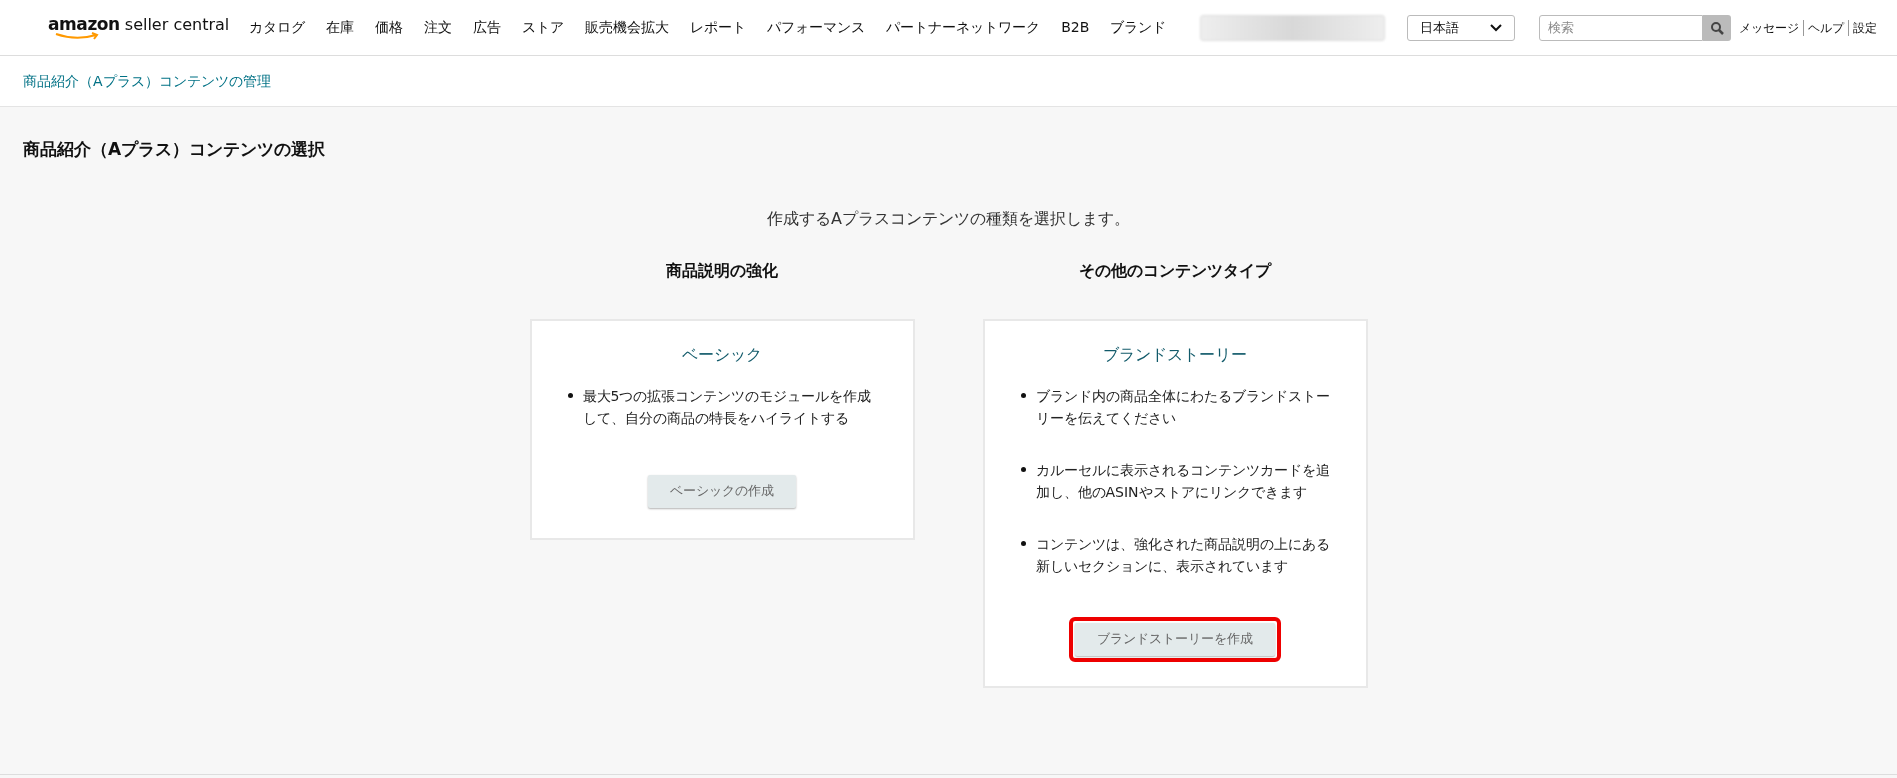 This screenshot has width=1897, height=778. What do you see at coordinates (1138, 27) in the screenshot?
I see `nav-link: ブランド` at bounding box center [1138, 27].